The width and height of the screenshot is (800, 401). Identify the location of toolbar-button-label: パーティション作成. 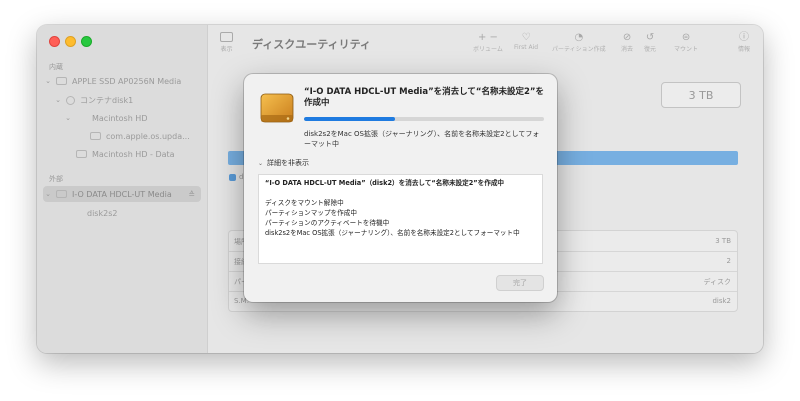
(579, 49).